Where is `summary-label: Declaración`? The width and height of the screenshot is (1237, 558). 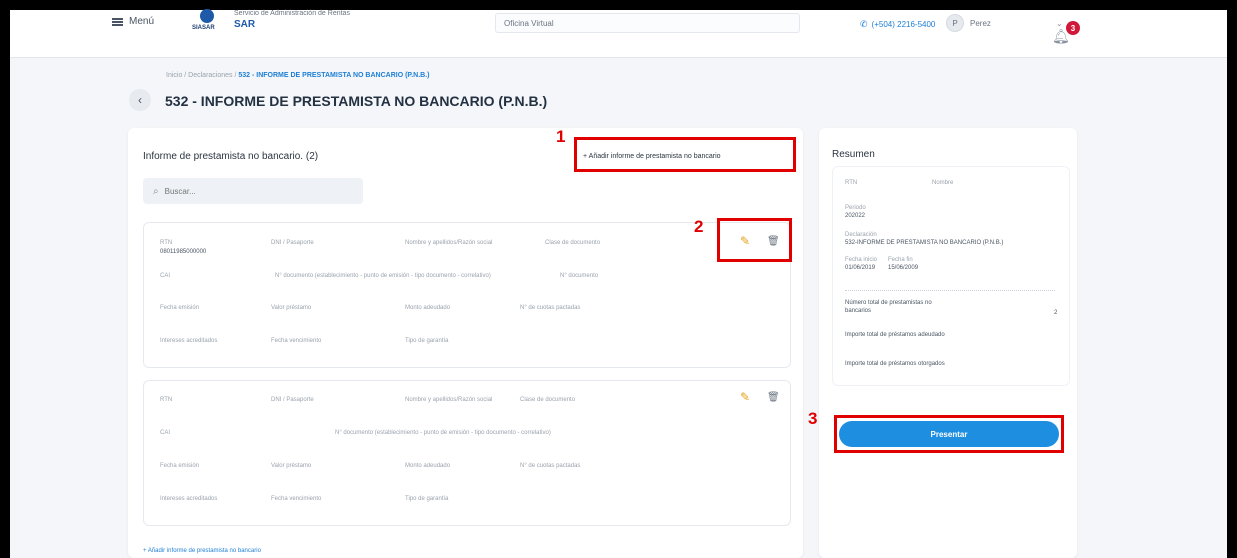 summary-label: Declaración is located at coordinates (861, 235).